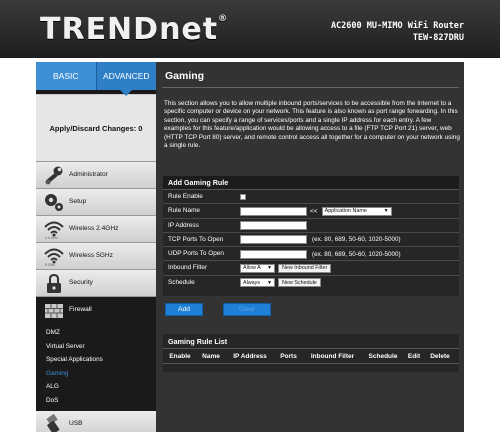 Image resolution: width=500 pixels, height=432 pixels. Describe the element at coordinates (96, 347) in the screenshot. I see `submenu-item-virtual-server: Virtual Server` at that location.